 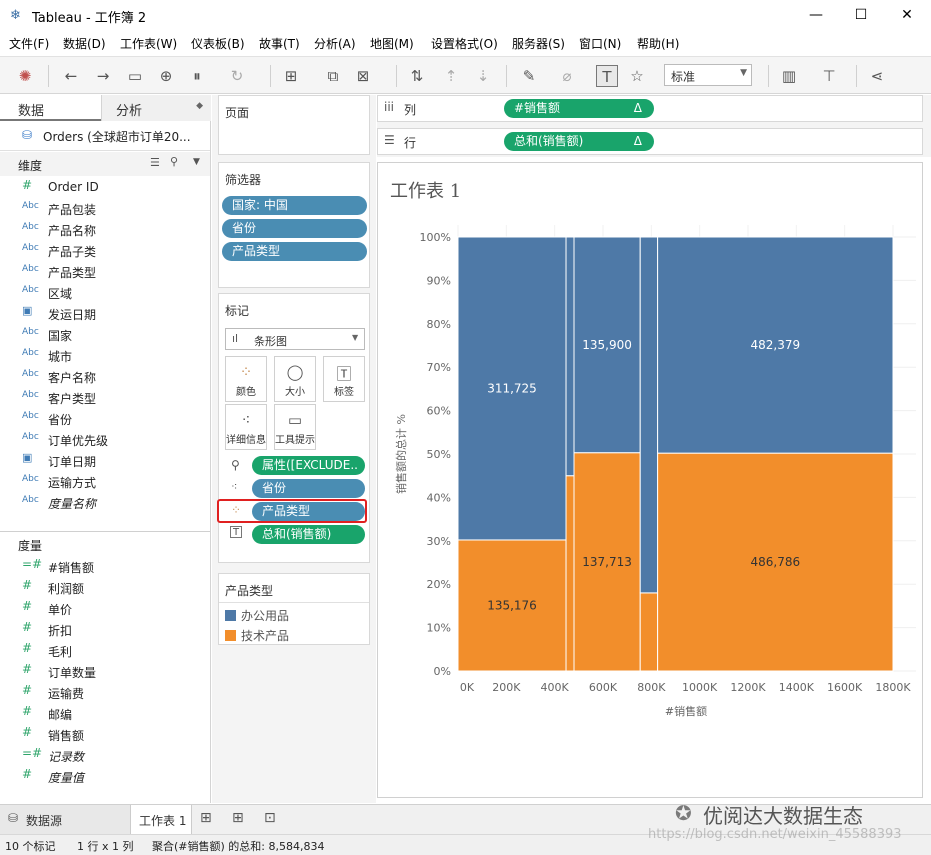 I want to click on measures-field: =# 记录数, so click(x=104, y=755).